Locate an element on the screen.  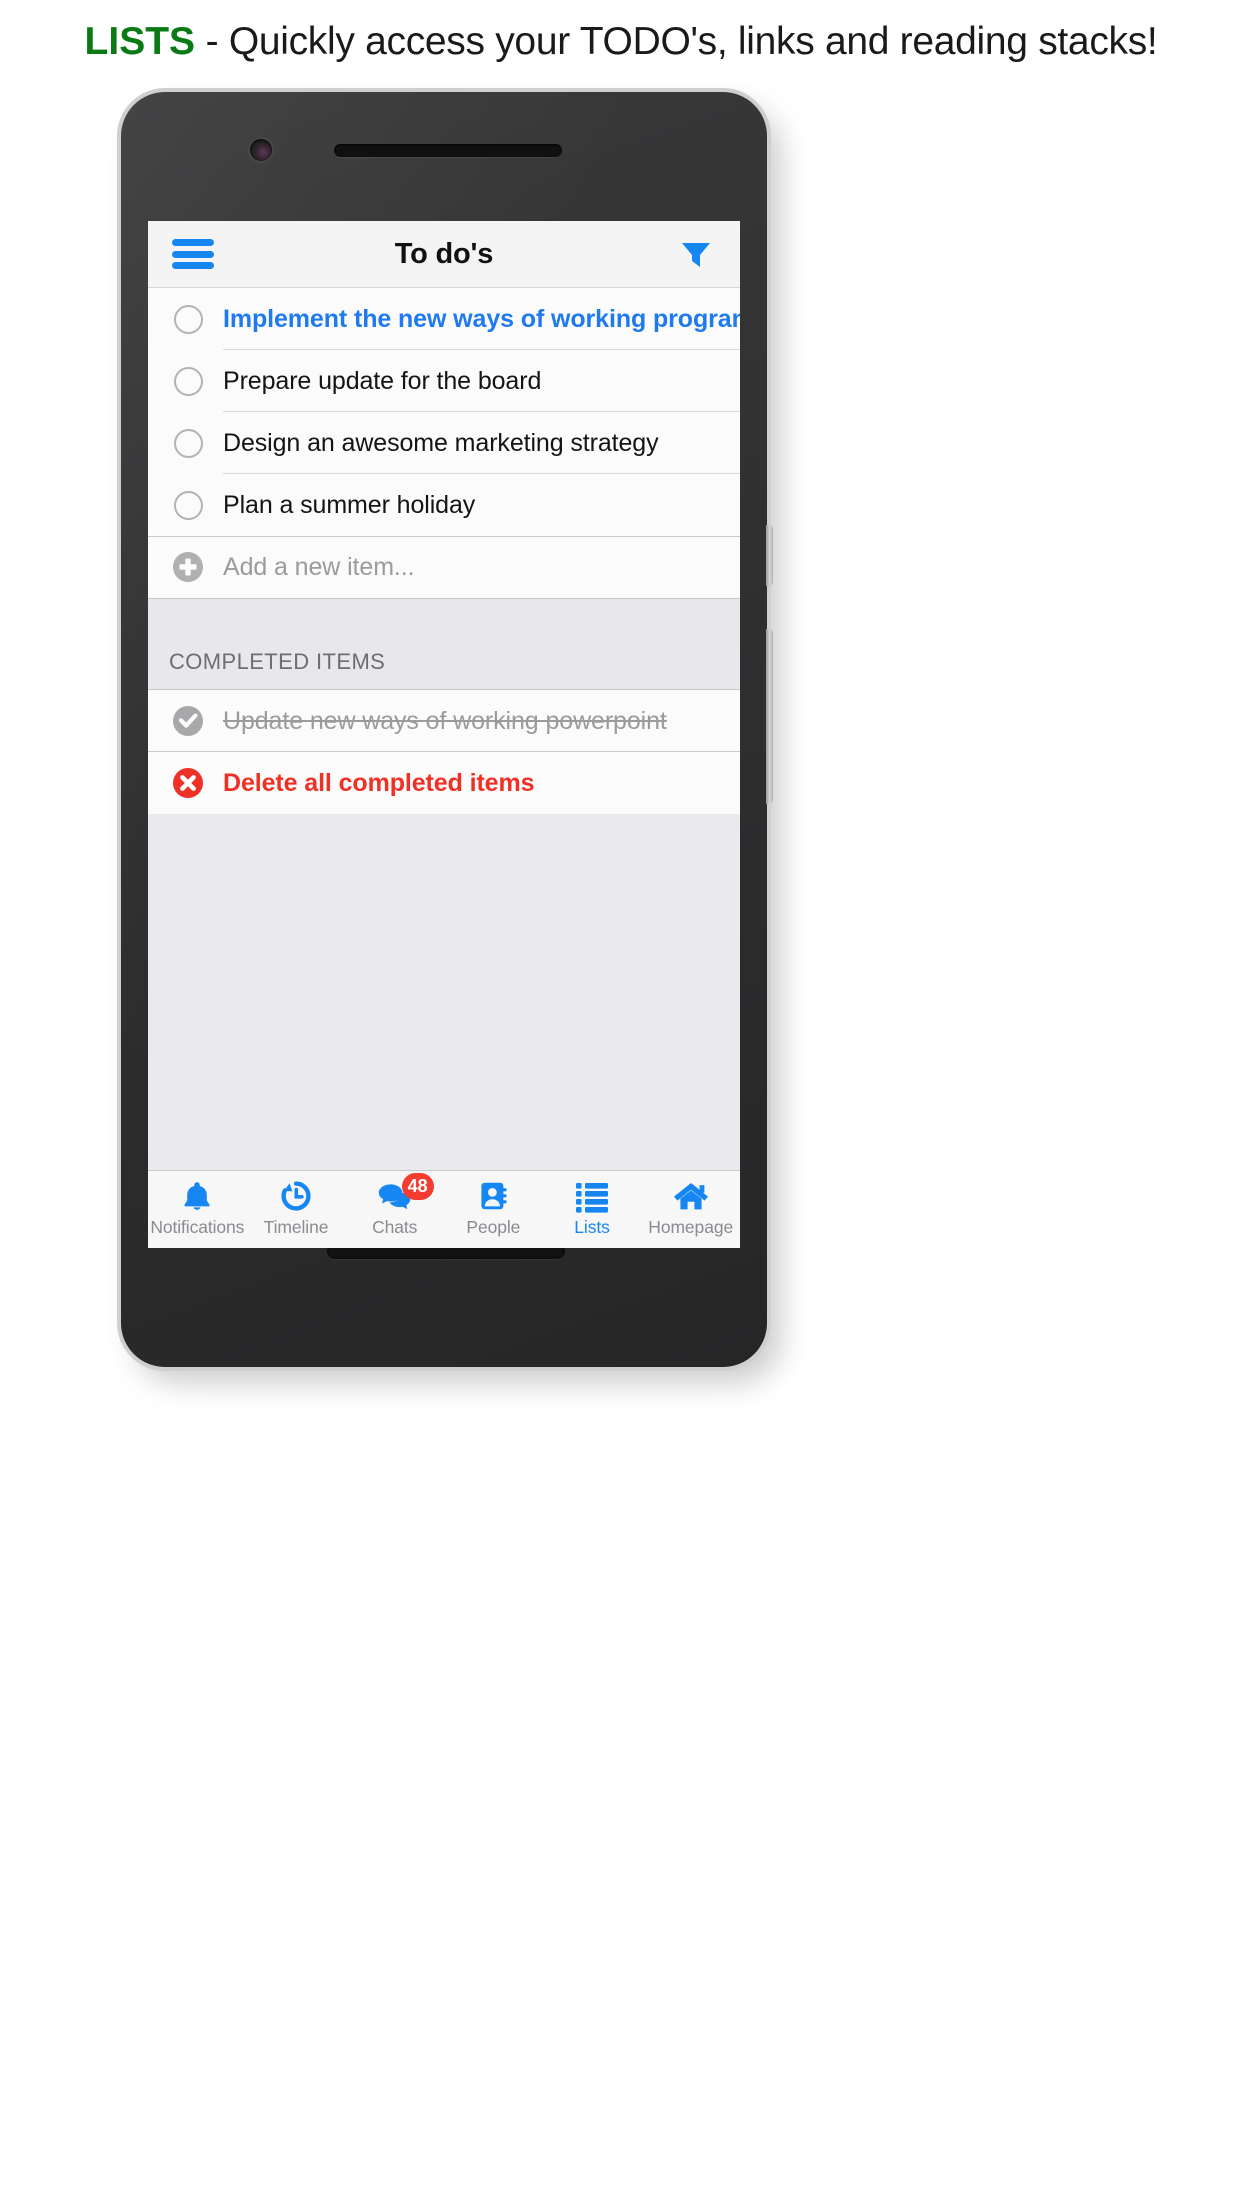
chats-unread-badge: 48 is located at coordinates (417, 1186).